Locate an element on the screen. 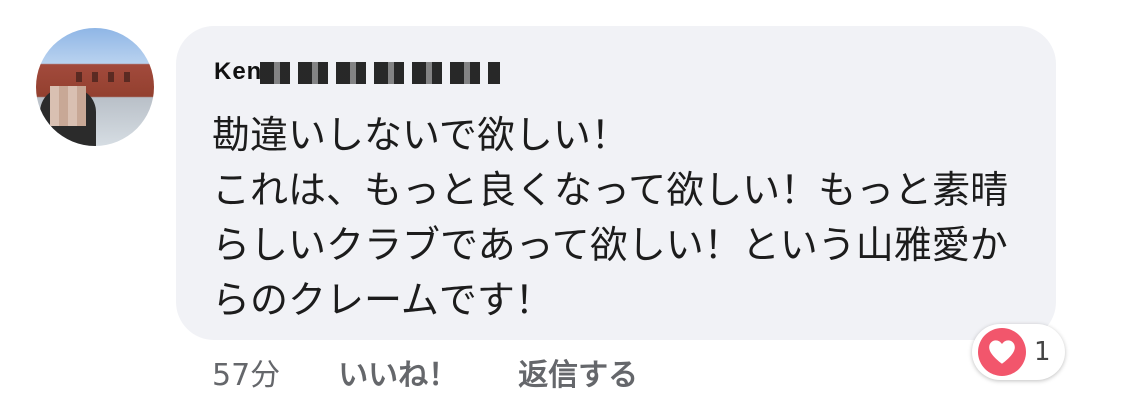 The width and height of the screenshot is (1125, 415). author-name-redaction is located at coordinates (380, 73).